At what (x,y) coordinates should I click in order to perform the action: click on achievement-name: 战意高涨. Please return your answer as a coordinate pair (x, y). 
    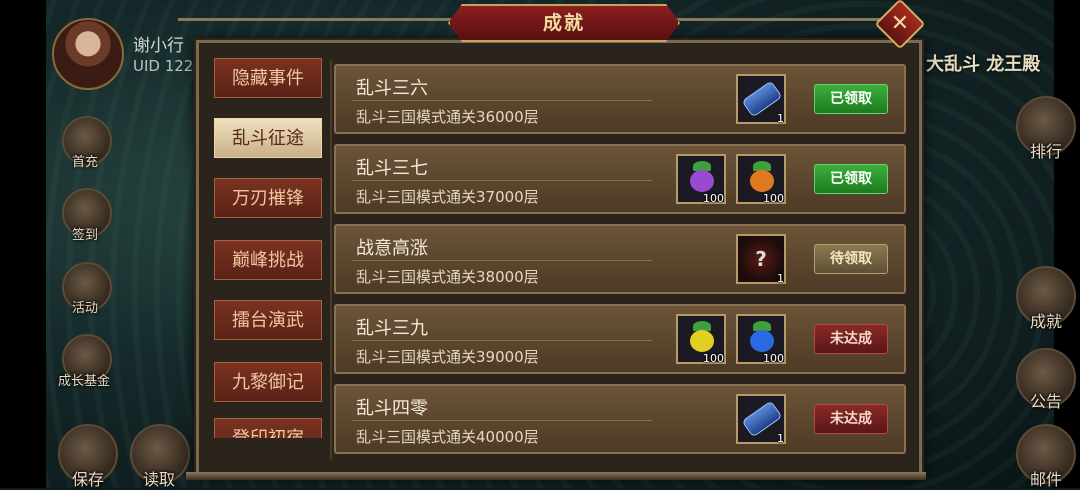
    Looking at the image, I should click on (392, 248).